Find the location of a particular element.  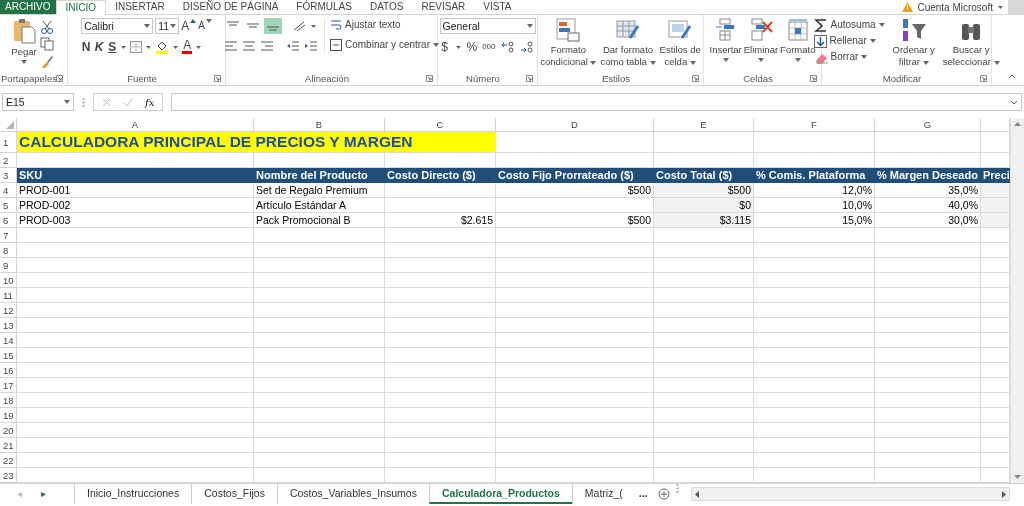

column-header: E is located at coordinates (704, 125).